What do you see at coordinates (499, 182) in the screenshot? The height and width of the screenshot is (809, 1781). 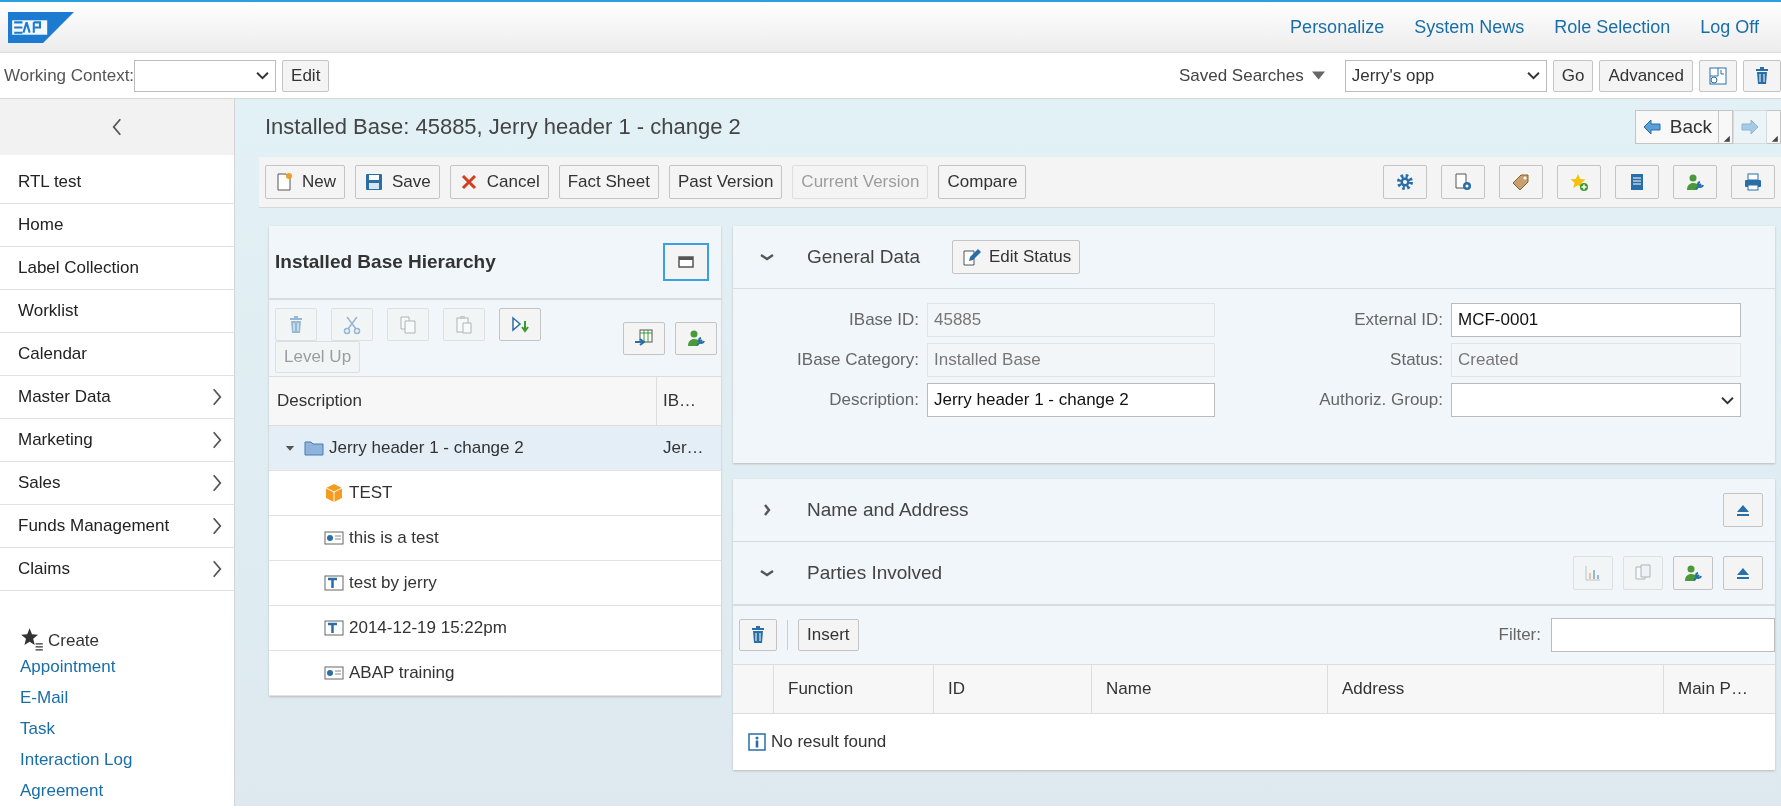 I see `toolbar-button: Cancel` at bounding box center [499, 182].